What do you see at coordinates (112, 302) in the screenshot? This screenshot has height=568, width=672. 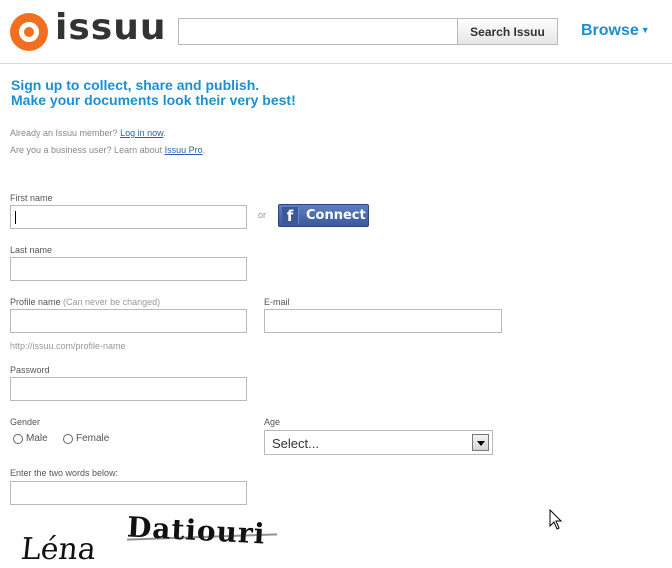 I see `profile-name-hint: (Can never be changed)` at bounding box center [112, 302].